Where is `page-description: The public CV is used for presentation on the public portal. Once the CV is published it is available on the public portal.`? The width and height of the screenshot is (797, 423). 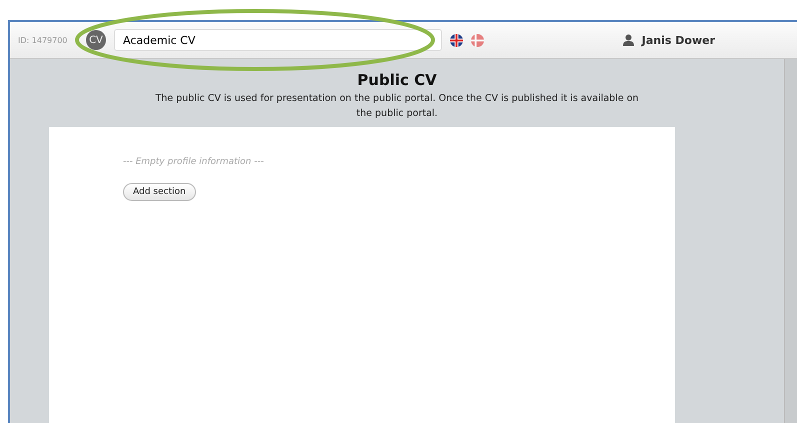
page-description: The public CV is used for presentation on the public portal. Once the CV is published it is available on the public portal. is located at coordinates (397, 106).